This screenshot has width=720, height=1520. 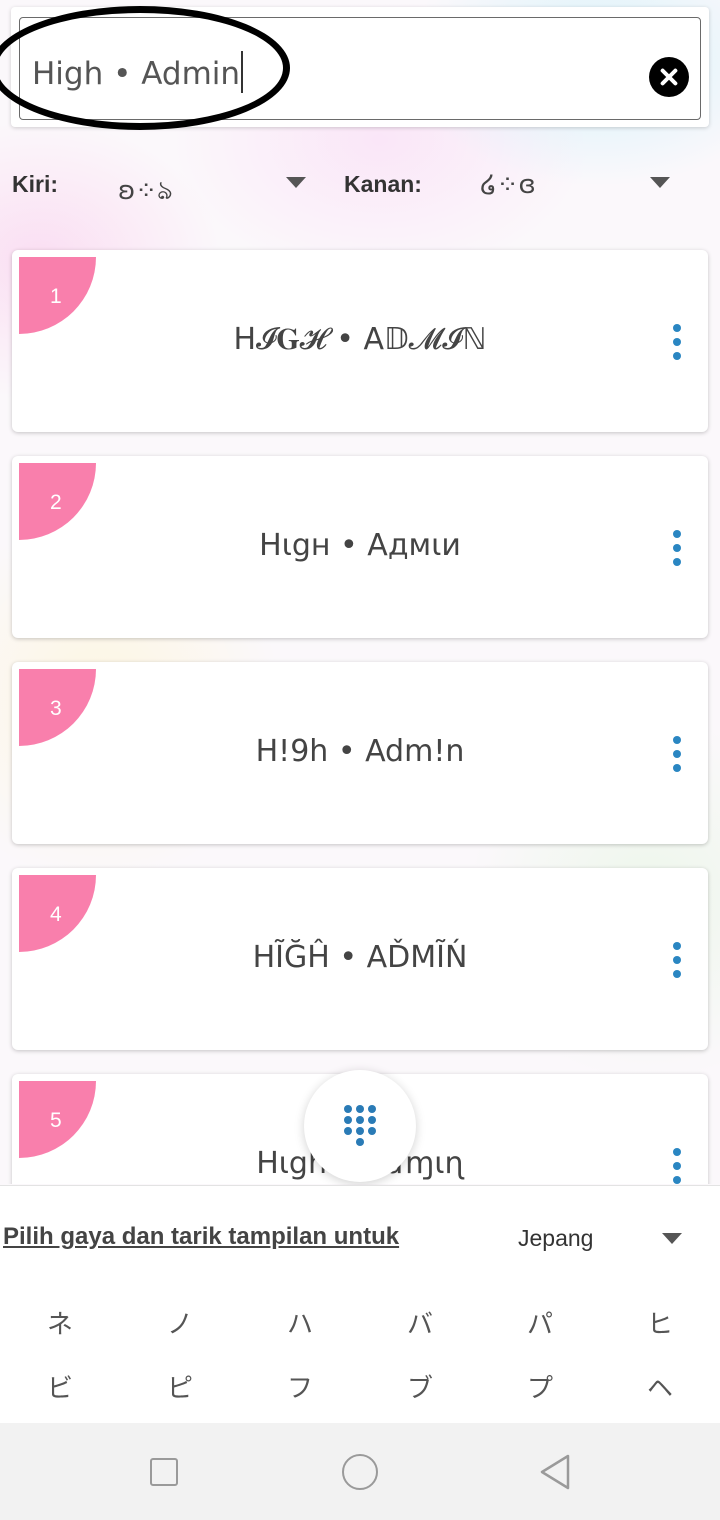 I want to click on back-icon, so click(x=556, y=1472).